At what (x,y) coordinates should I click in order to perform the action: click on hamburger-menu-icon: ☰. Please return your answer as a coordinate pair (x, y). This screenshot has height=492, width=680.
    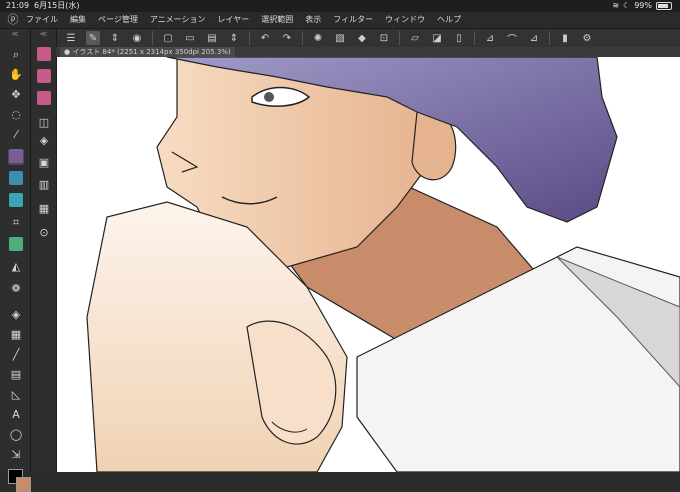
    Looking at the image, I should click on (71, 38).